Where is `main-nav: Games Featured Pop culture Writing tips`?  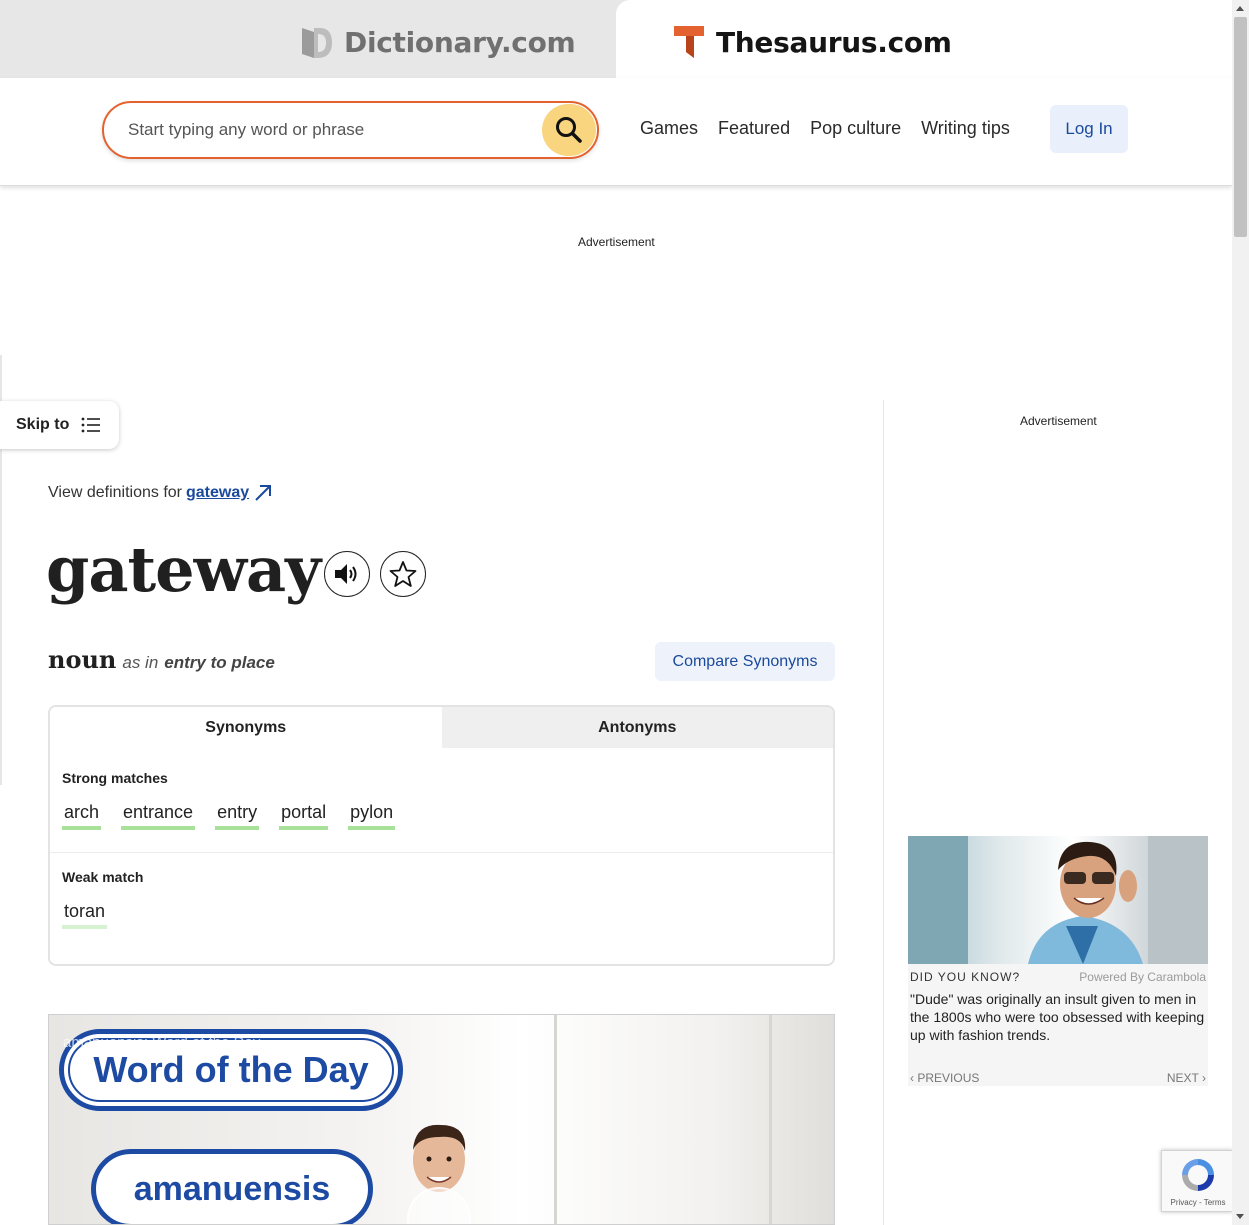 main-nav: Games Featured Pop culture Writing tips is located at coordinates (825, 128).